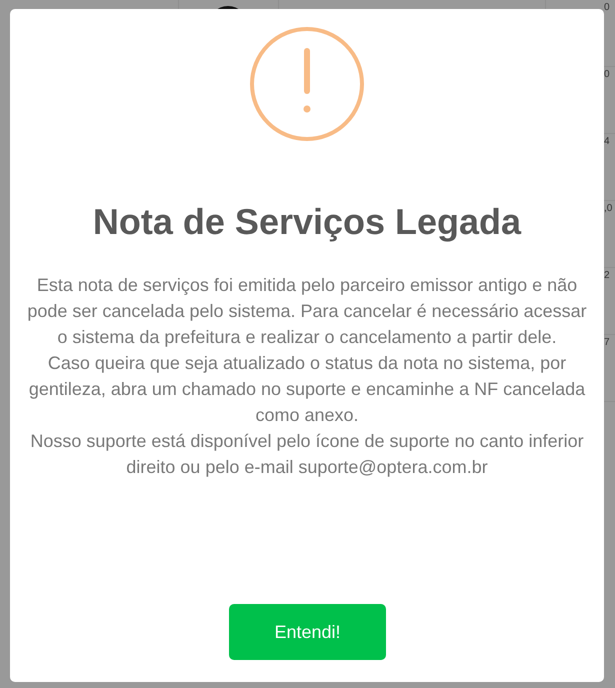 This screenshot has width=615, height=688. What do you see at coordinates (607, 276) in the screenshot?
I see `table-cell: 2` at bounding box center [607, 276].